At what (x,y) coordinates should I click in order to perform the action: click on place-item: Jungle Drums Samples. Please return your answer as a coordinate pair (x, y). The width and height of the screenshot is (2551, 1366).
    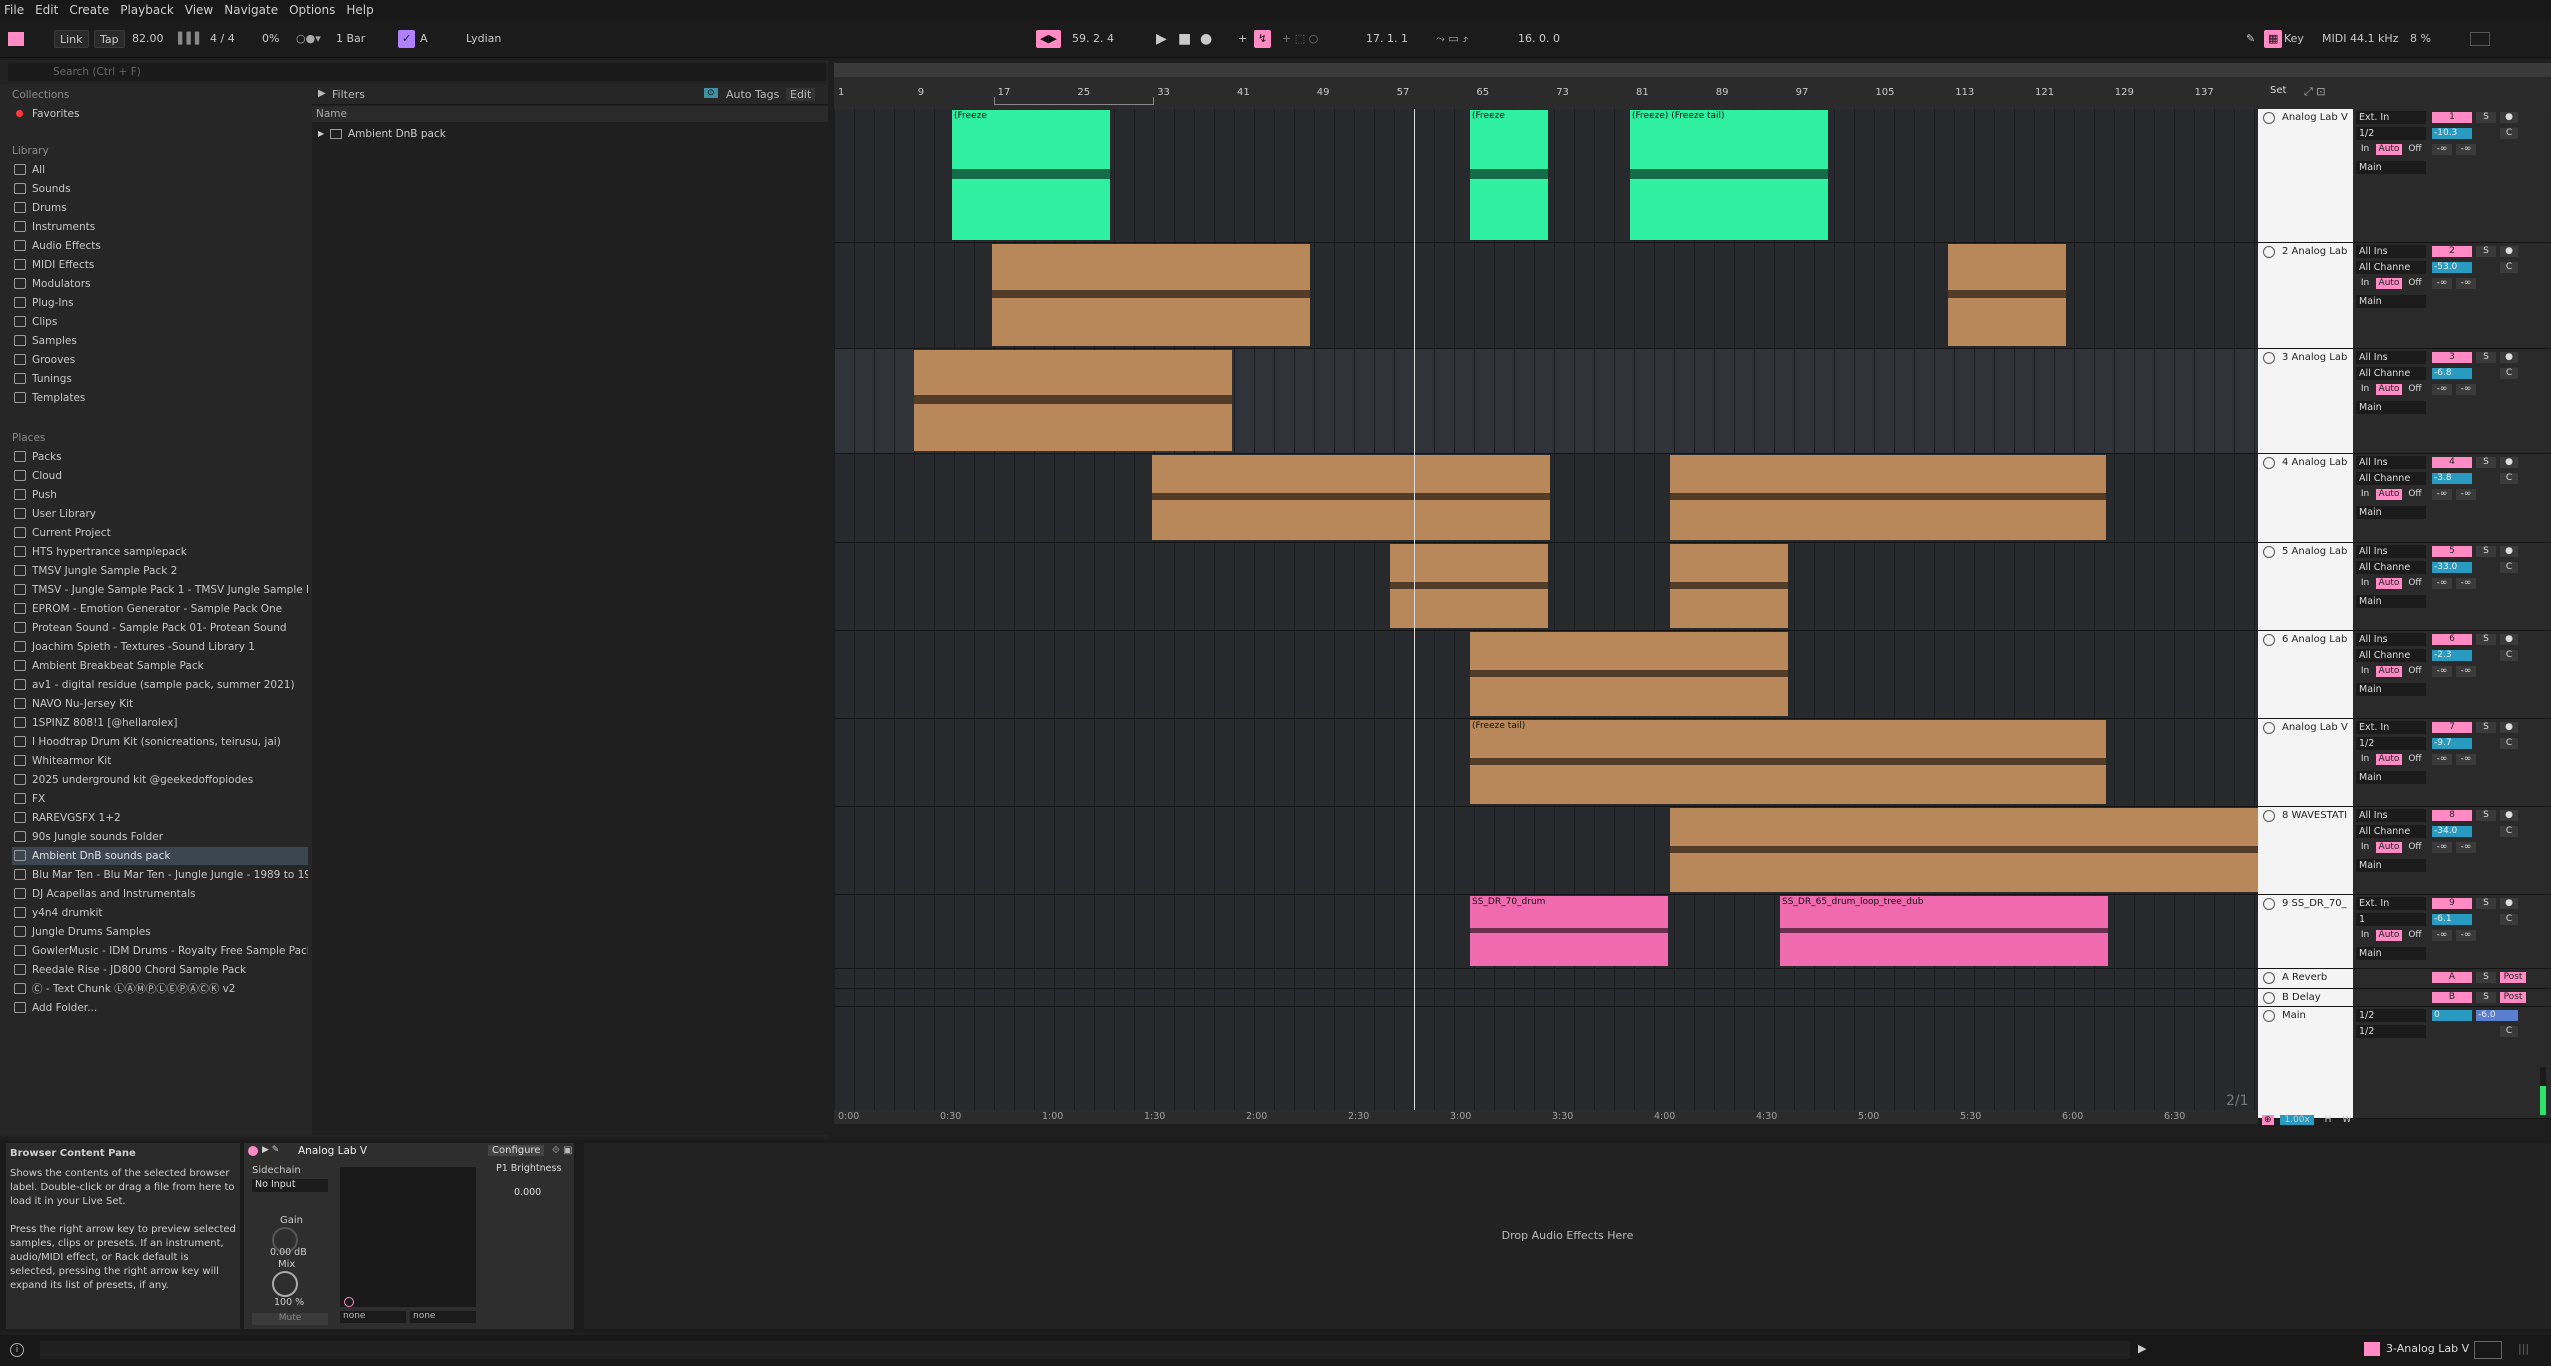
    Looking at the image, I should click on (160, 932).